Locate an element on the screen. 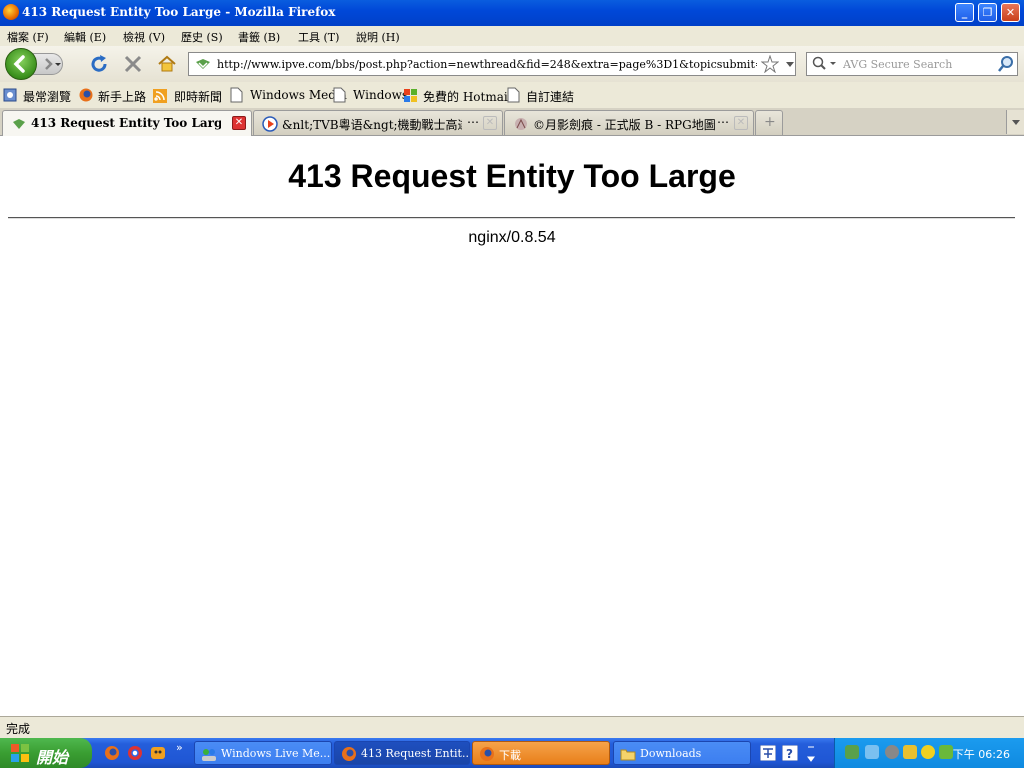  reload-icon is located at coordinates (99, 64).